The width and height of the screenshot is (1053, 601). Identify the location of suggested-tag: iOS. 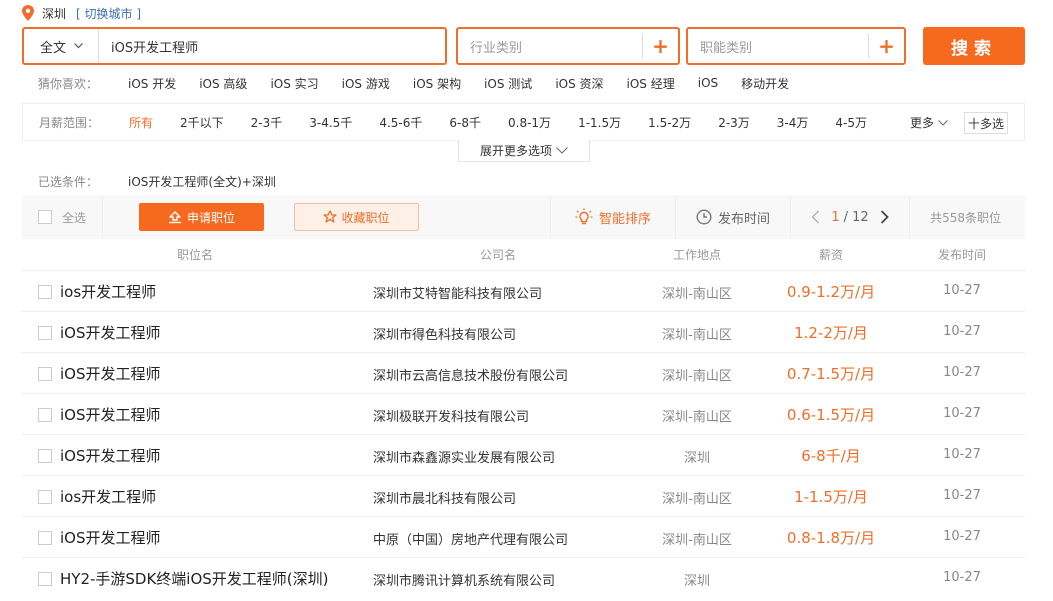
(708, 83).